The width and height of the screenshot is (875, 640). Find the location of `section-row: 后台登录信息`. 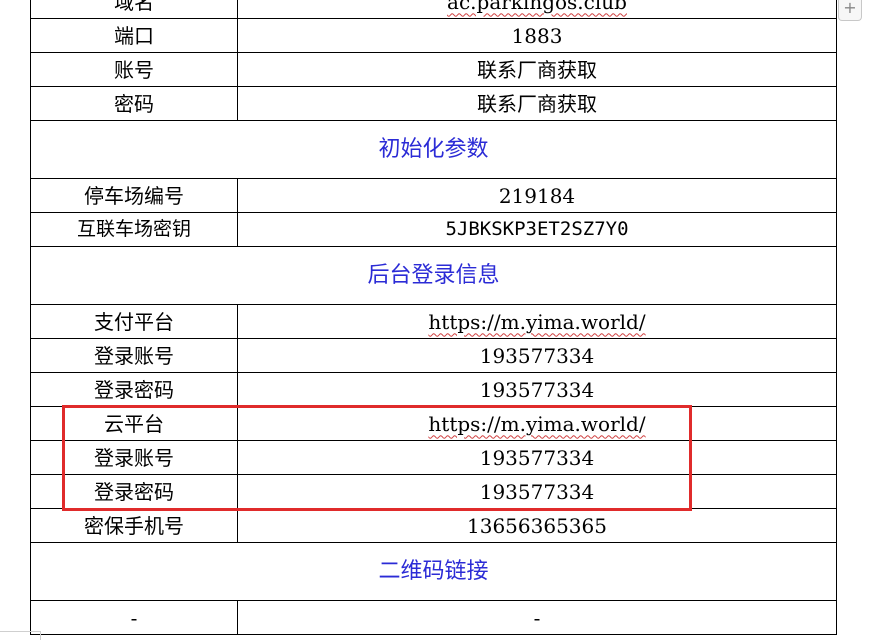

section-row: 后台登录信息 is located at coordinates (433, 275).